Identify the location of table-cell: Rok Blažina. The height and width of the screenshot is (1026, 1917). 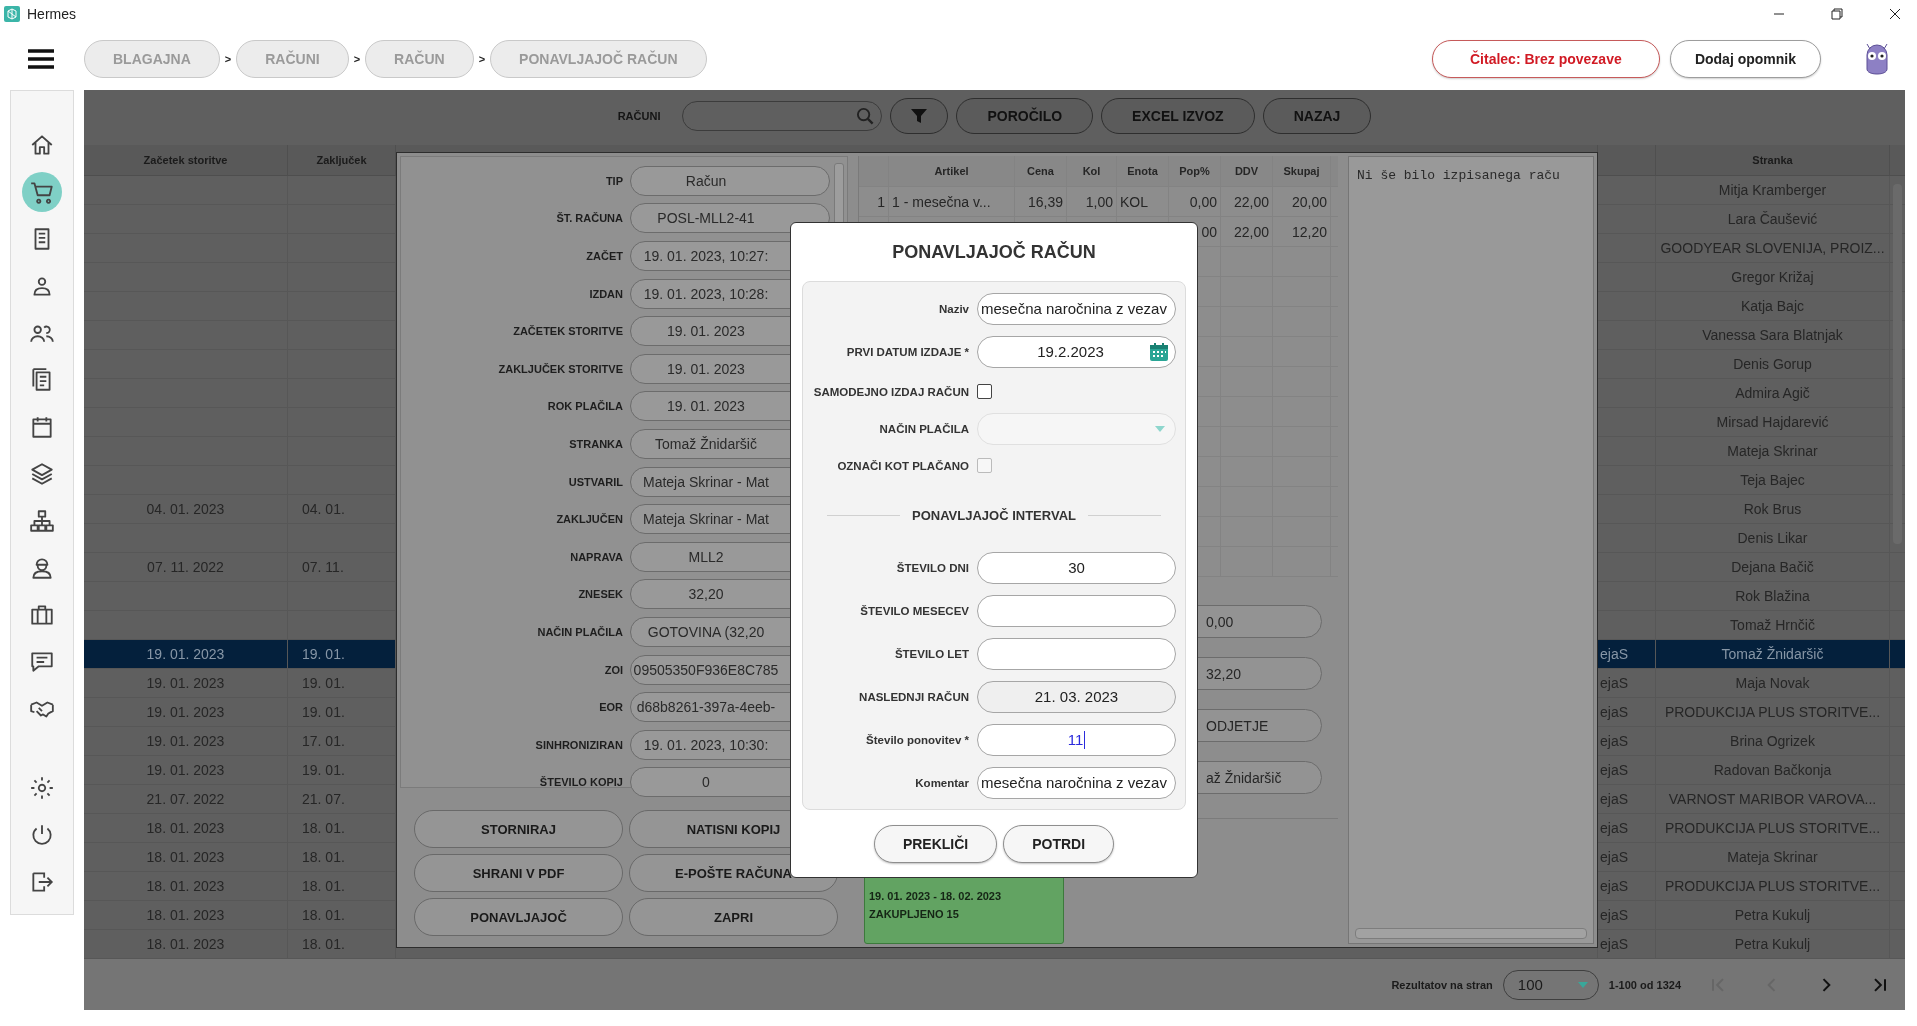
(1772, 596).